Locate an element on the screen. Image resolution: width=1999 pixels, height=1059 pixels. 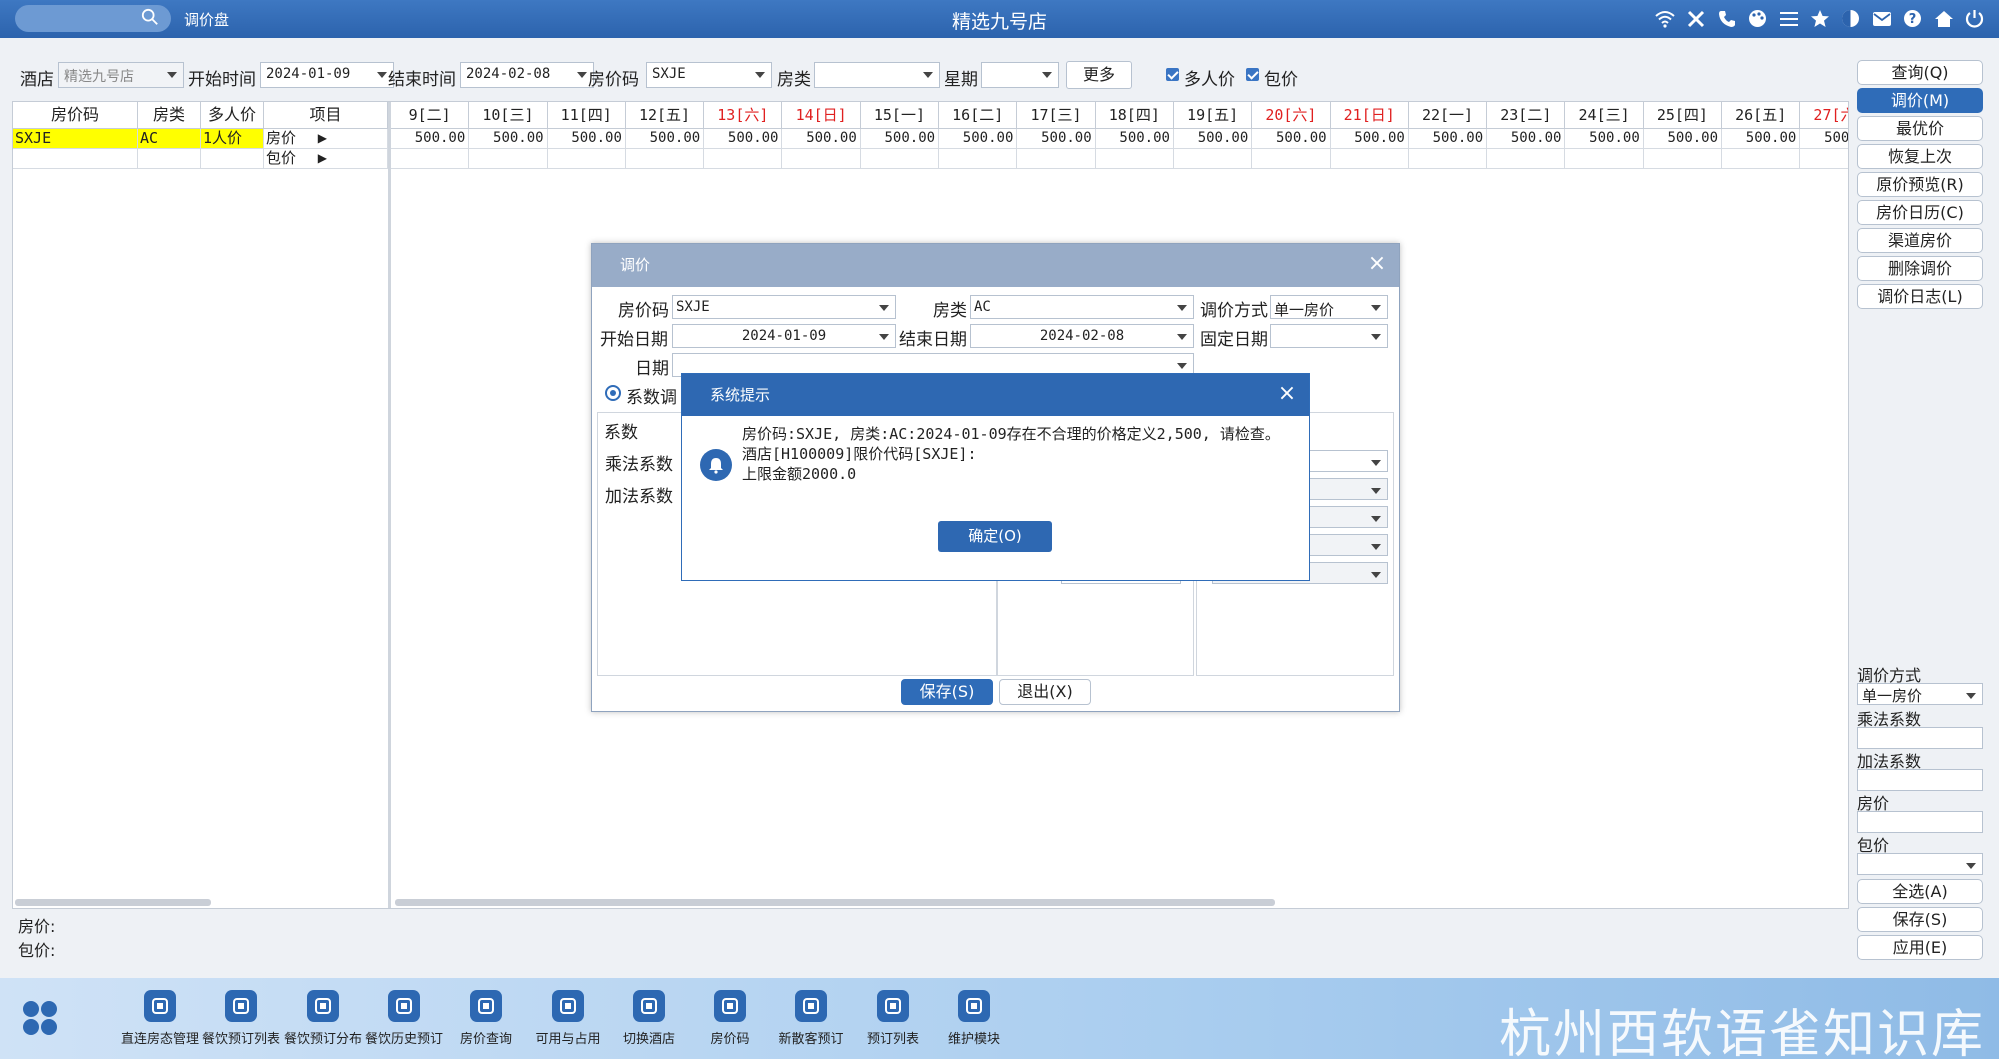
dock-item: 切换酒店 is located at coordinates (649, 1018).